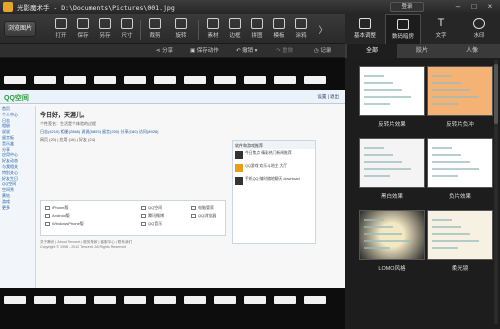 Image resolution: width=500 pixels, height=329 pixels. I want to click on save-action-icon: ▣, so click(193, 51).